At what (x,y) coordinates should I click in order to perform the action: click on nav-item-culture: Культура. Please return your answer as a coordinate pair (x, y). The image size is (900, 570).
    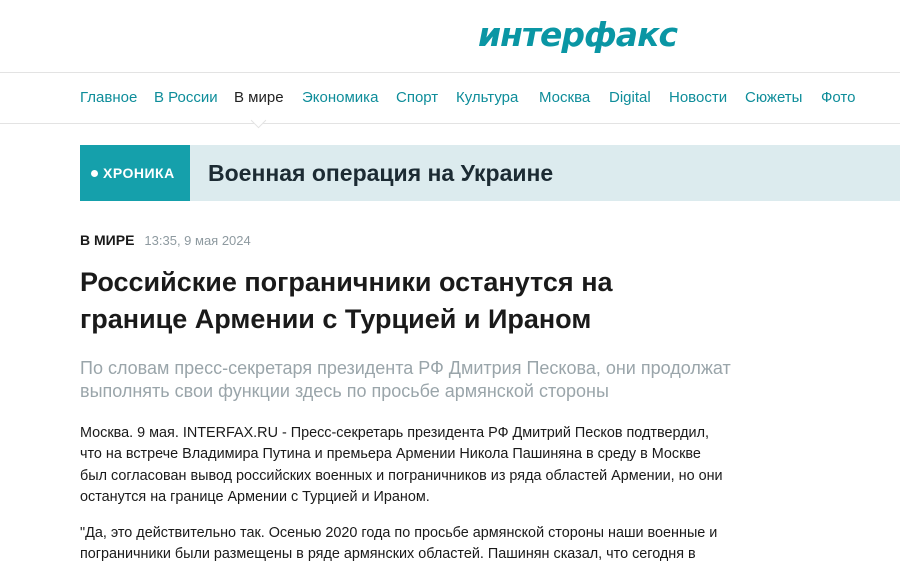
    Looking at the image, I should click on (487, 97).